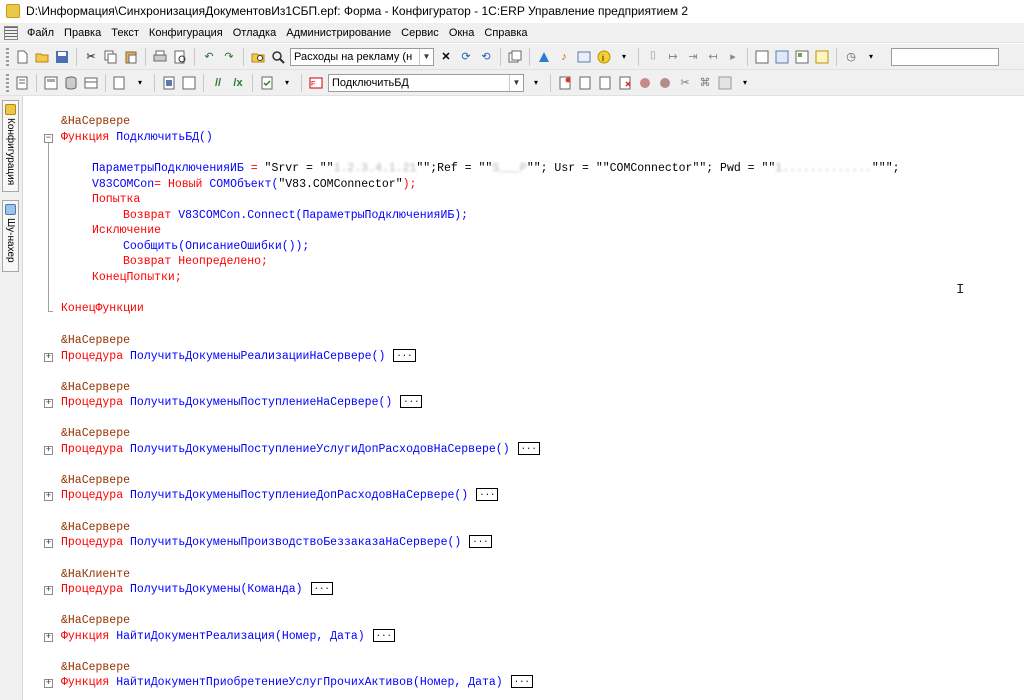  I want to click on continue-icon: ▸, so click(733, 57).